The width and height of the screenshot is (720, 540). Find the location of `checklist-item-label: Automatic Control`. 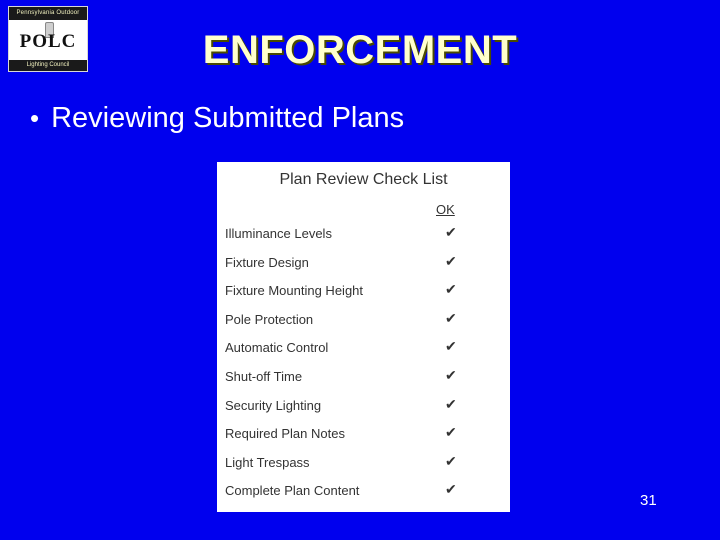

checklist-item-label: Automatic Control is located at coordinates (277, 348).